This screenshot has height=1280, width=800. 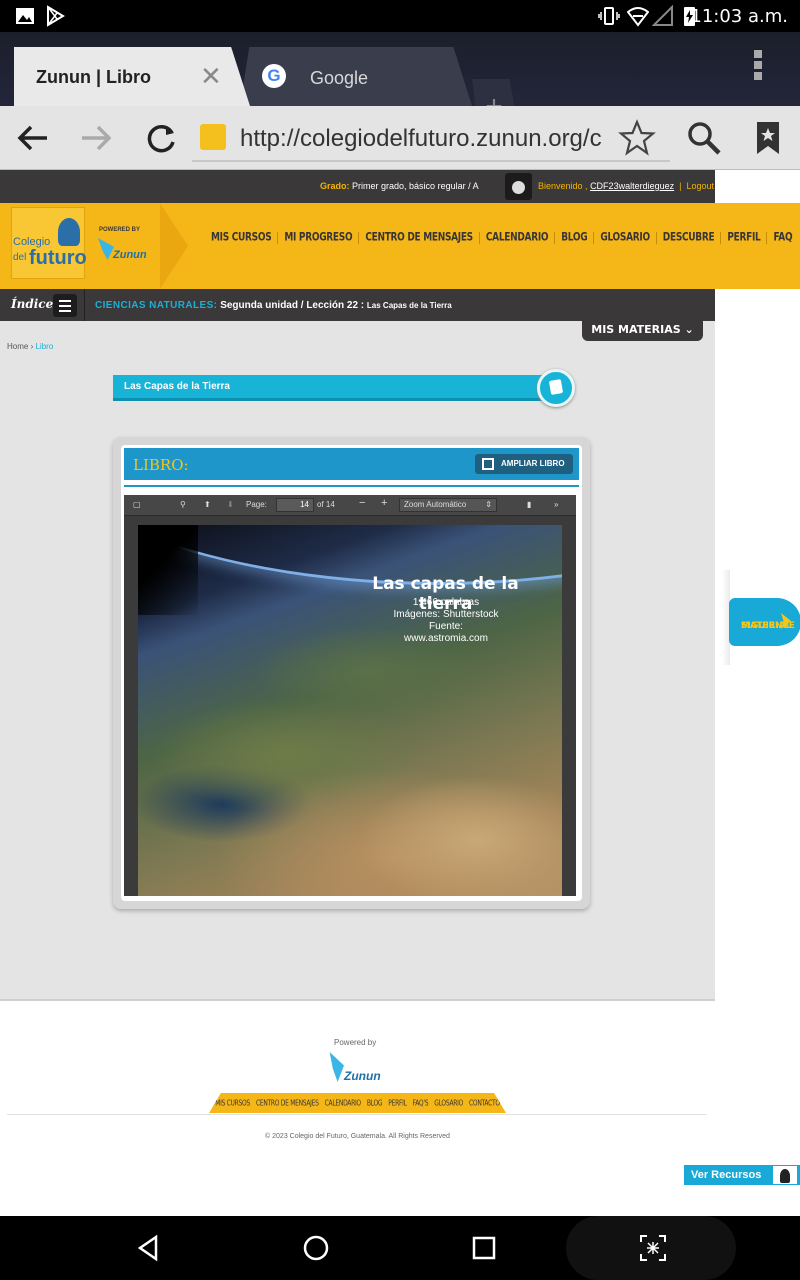 What do you see at coordinates (518, 238) in the screenshot?
I see `menu-calendario: CALENDARIO` at bounding box center [518, 238].